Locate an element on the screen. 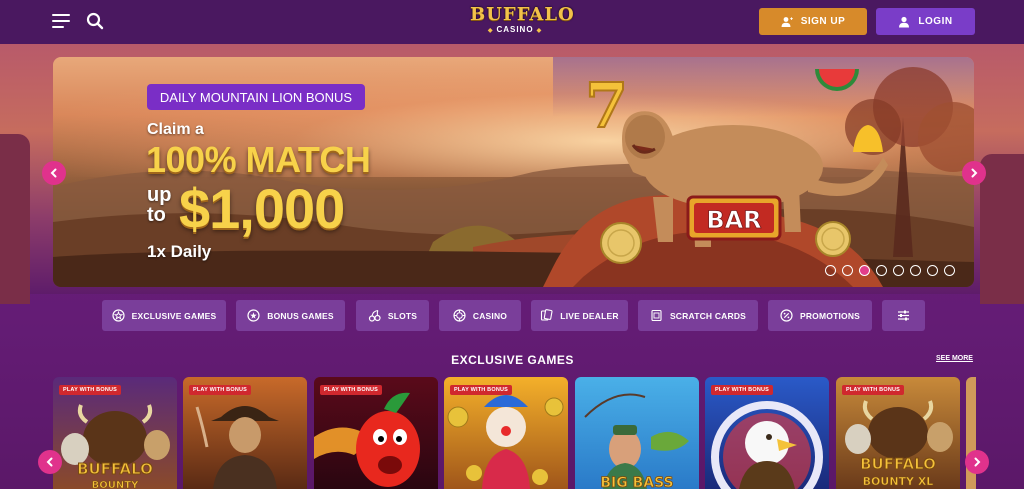 This screenshot has height=489, width=1024. logo-subtitle: CASINO is located at coordinates (515, 30).